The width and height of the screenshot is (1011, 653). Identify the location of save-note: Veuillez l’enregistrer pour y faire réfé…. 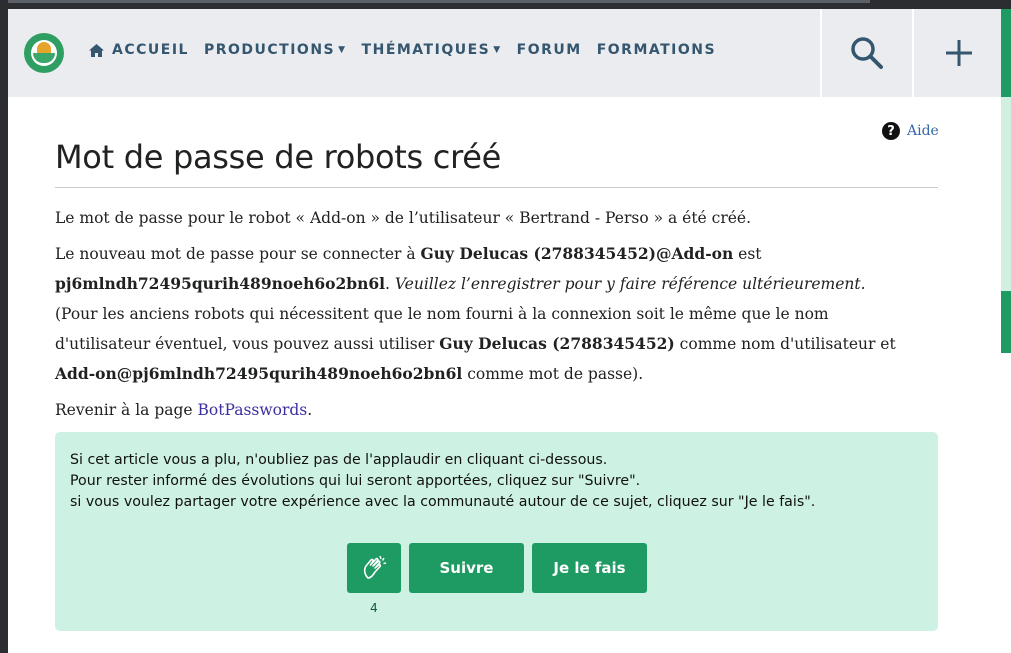
(630, 284).